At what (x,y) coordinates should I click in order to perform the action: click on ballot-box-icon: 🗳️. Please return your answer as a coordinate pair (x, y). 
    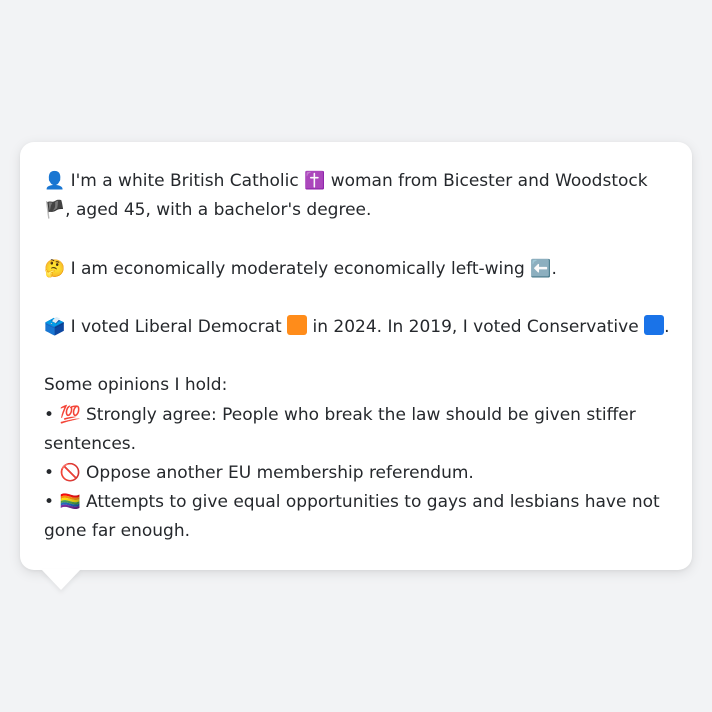
    Looking at the image, I should click on (55, 326).